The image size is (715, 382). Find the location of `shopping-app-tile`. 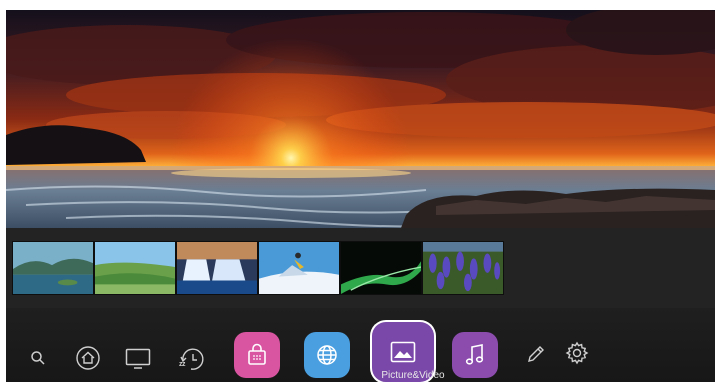

shopping-app-tile is located at coordinates (257, 355).